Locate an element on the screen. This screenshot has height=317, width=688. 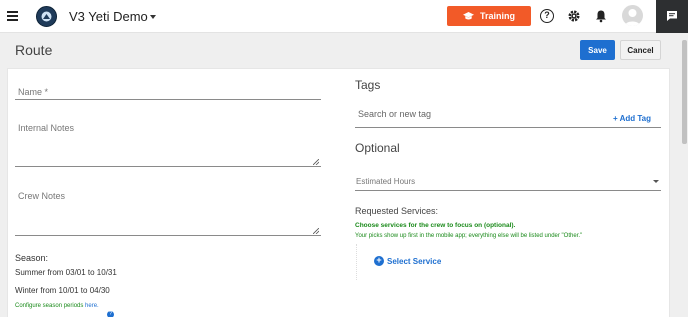
chat-icon is located at coordinates (672, 16).